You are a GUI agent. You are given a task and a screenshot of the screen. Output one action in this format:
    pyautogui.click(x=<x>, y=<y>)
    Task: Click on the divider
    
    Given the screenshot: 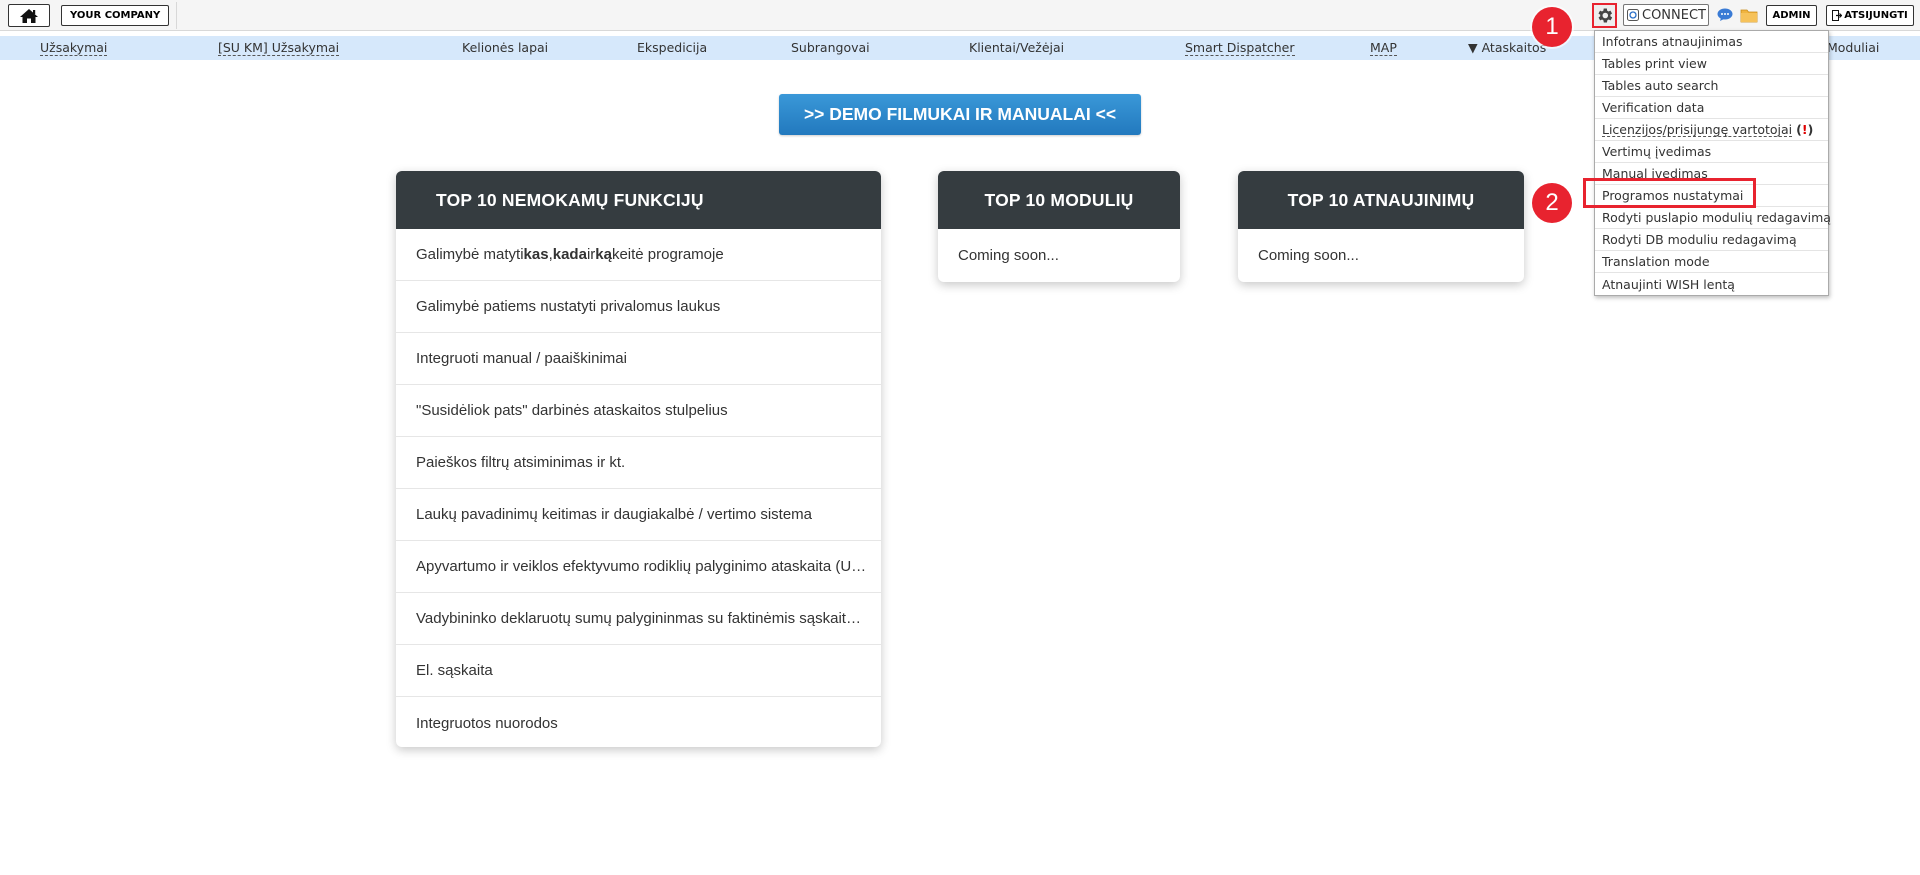 What is the action you would take?
    pyautogui.click(x=176, y=15)
    